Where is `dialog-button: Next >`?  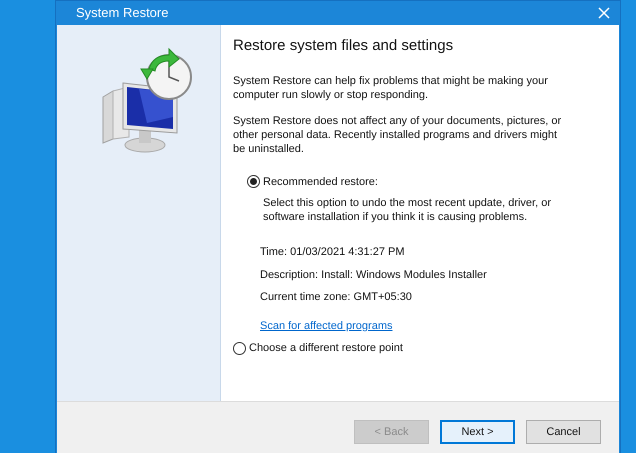
dialog-button: Next > is located at coordinates (477, 432).